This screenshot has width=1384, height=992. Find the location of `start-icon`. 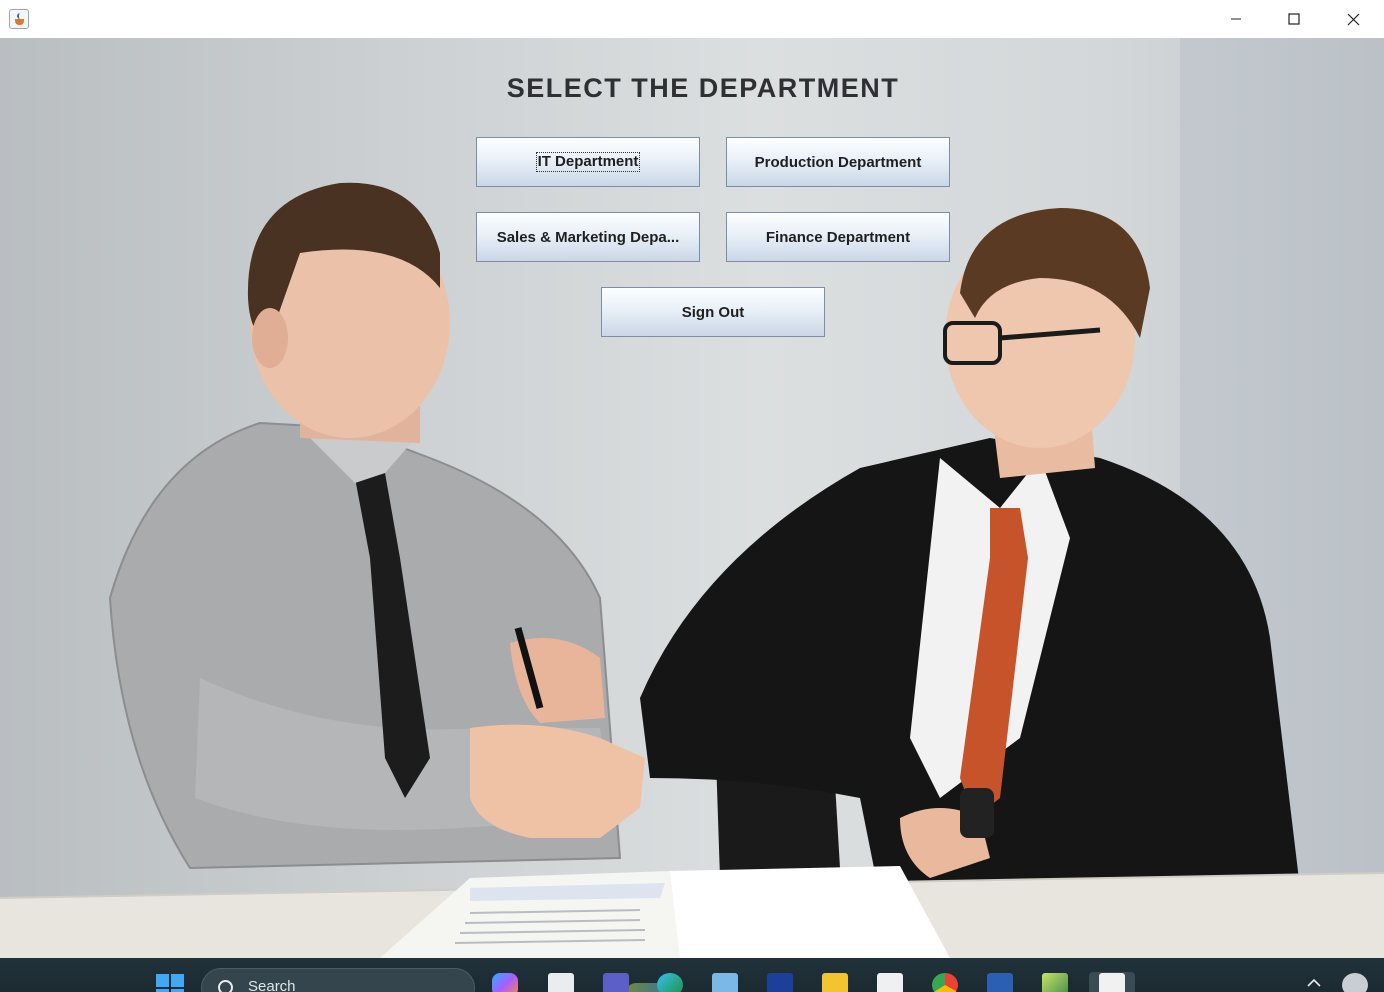

start-icon is located at coordinates (170, 983).